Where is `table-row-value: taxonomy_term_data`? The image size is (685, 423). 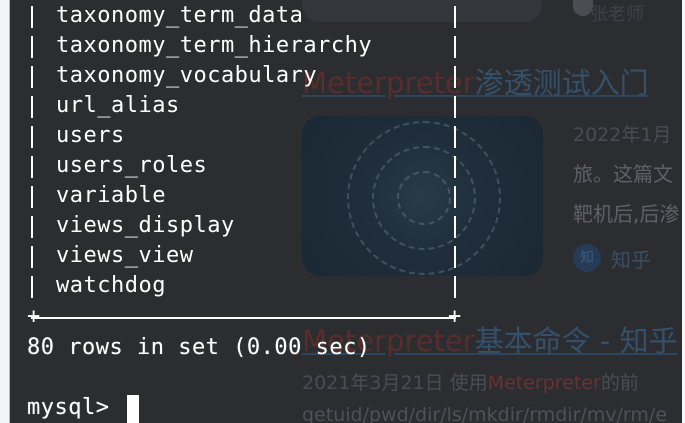
table-row-value: taxonomy_term_data is located at coordinates (180, 15).